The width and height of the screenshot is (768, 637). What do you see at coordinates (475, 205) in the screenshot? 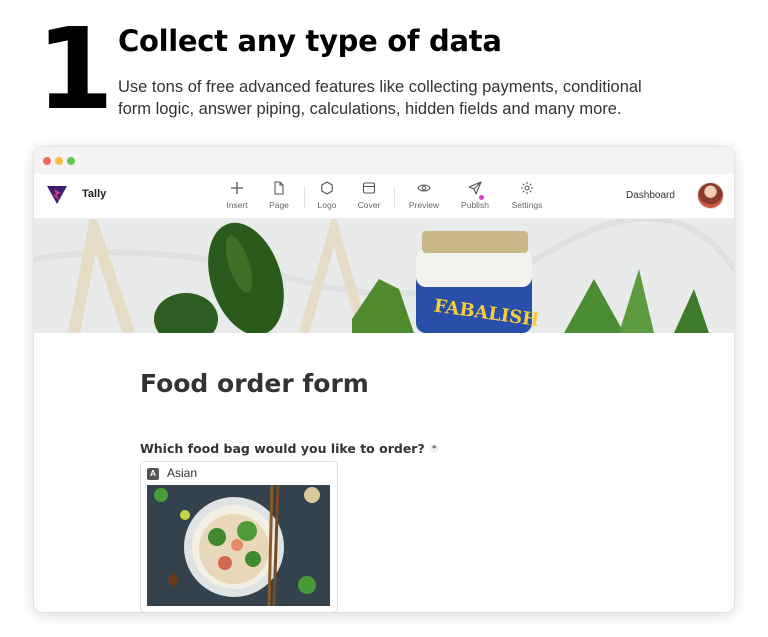
I see `publish-label: Publish` at bounding box center [475, 205].